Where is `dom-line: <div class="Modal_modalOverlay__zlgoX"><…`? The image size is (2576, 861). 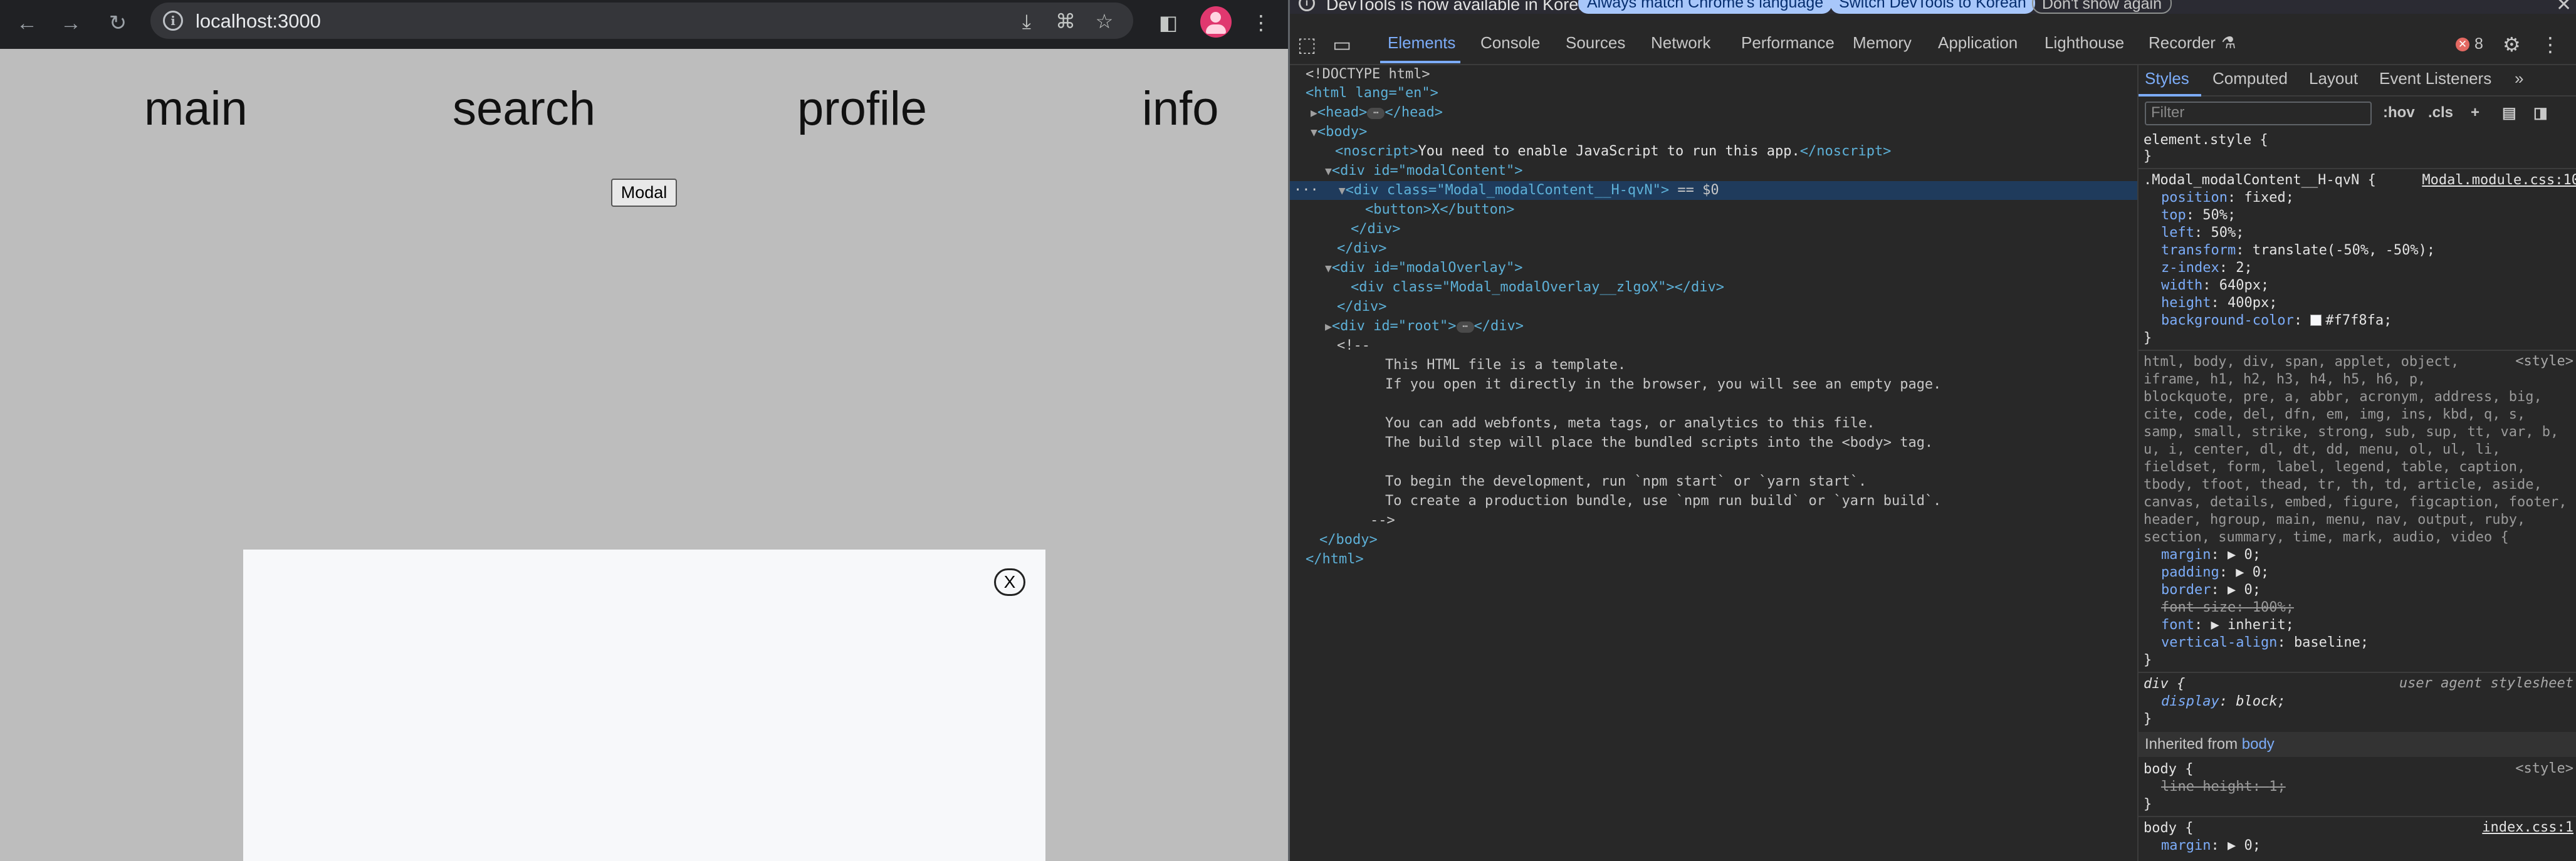
dom-line: <div class="Modal_modalOverlay__zlgoX"><… is located at coordinates (1537, 287).